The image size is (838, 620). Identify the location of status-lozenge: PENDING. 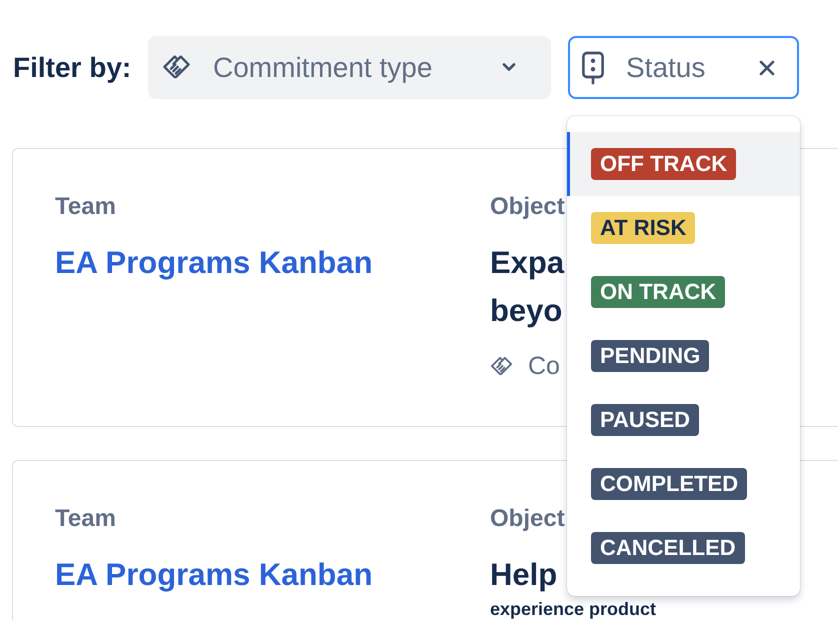
(650, 356).